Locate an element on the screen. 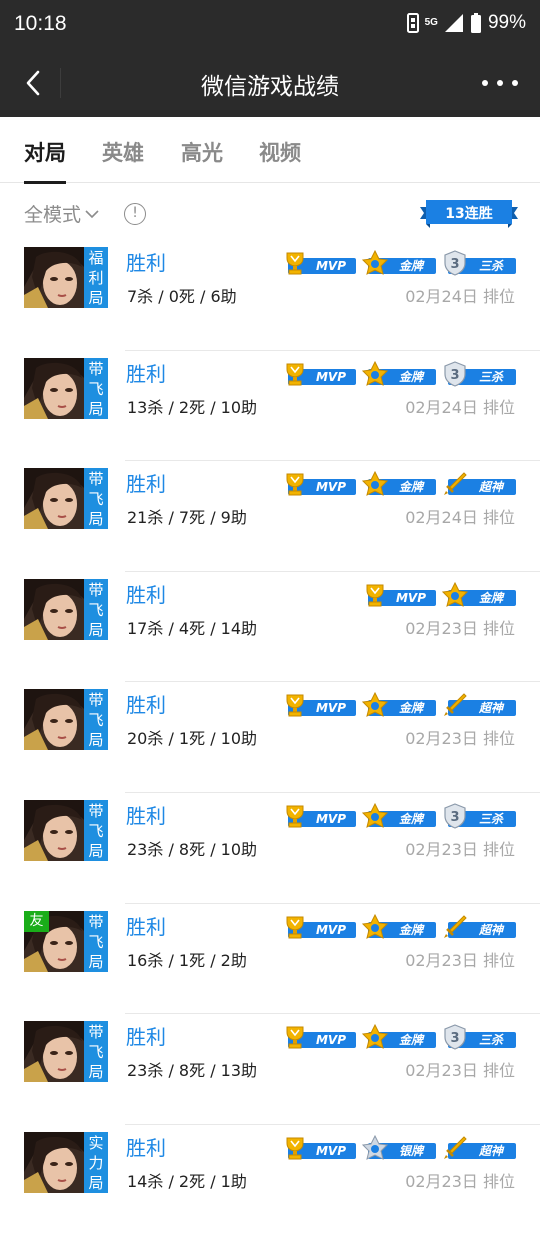 Image resolution: width=540 pixels, height=1234 pixels. status-icons: 5G 99% is located at coordinates (466, 23).